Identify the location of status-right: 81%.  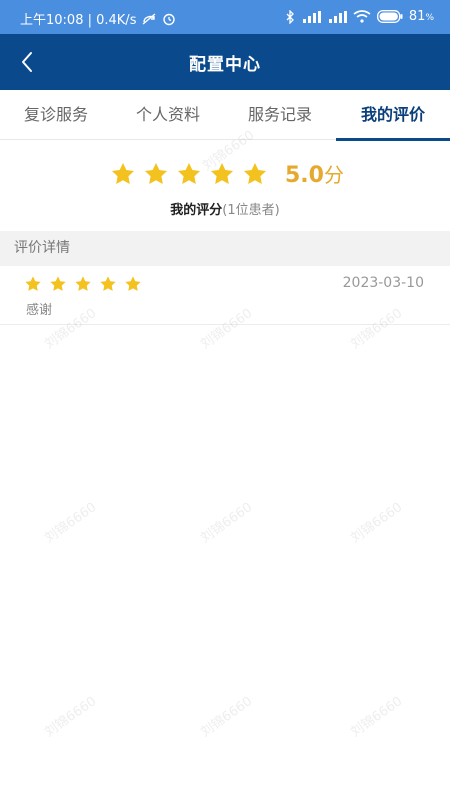
(359, 16).